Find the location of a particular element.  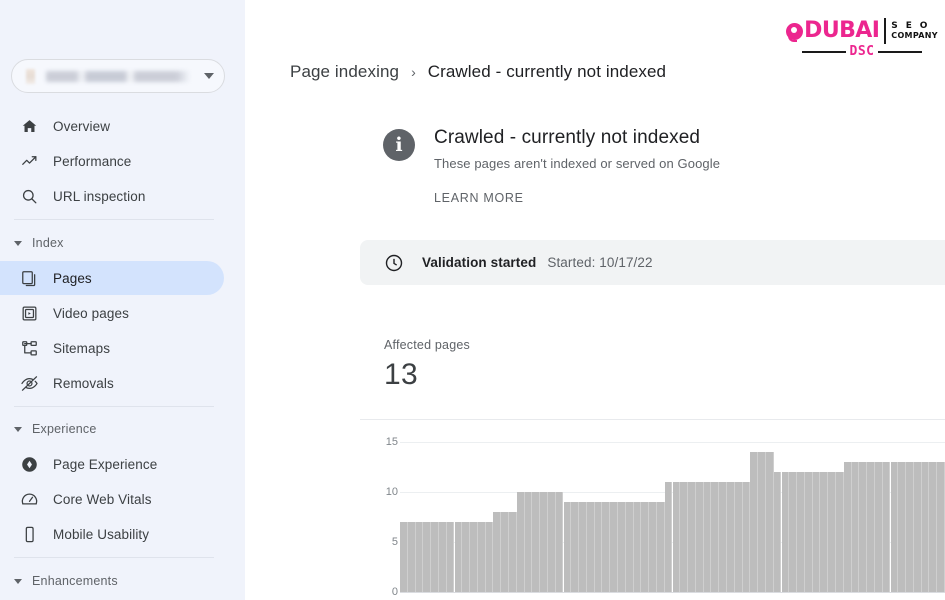

breadcrumb-parent-link: Page indexing is located at coordinates (344, 72).